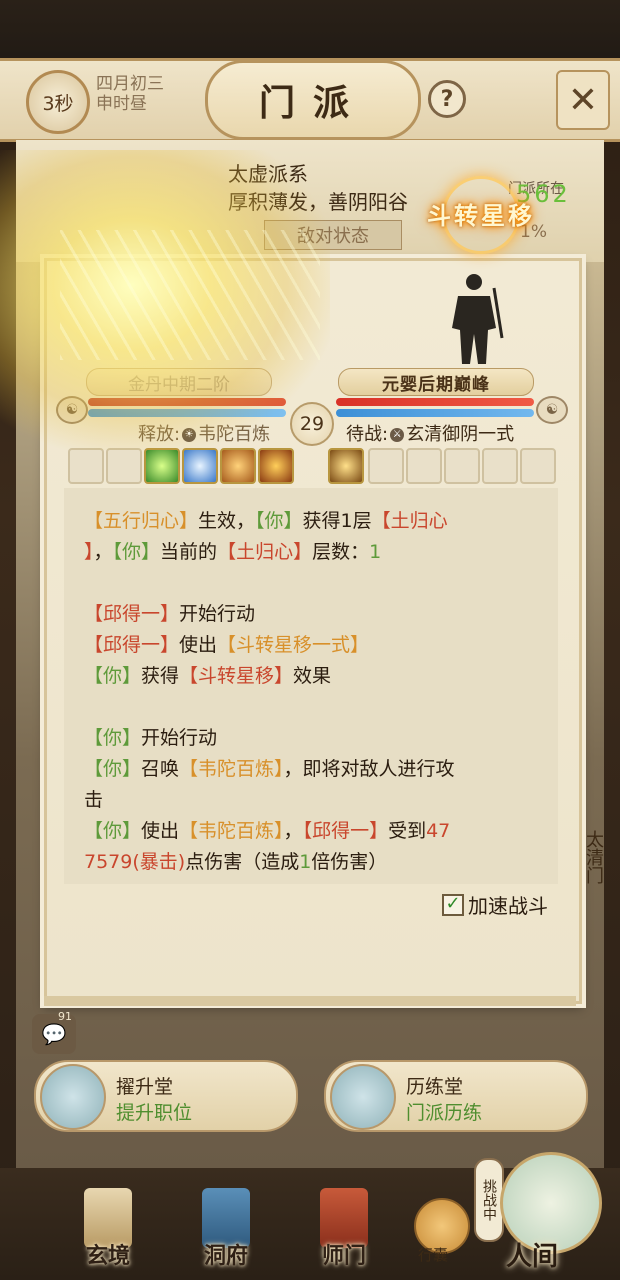  What do you see at coordinates (72, 410) in the screenshot?
I see `player-avatar-icon: ☯` at bounding box center [72, 410].